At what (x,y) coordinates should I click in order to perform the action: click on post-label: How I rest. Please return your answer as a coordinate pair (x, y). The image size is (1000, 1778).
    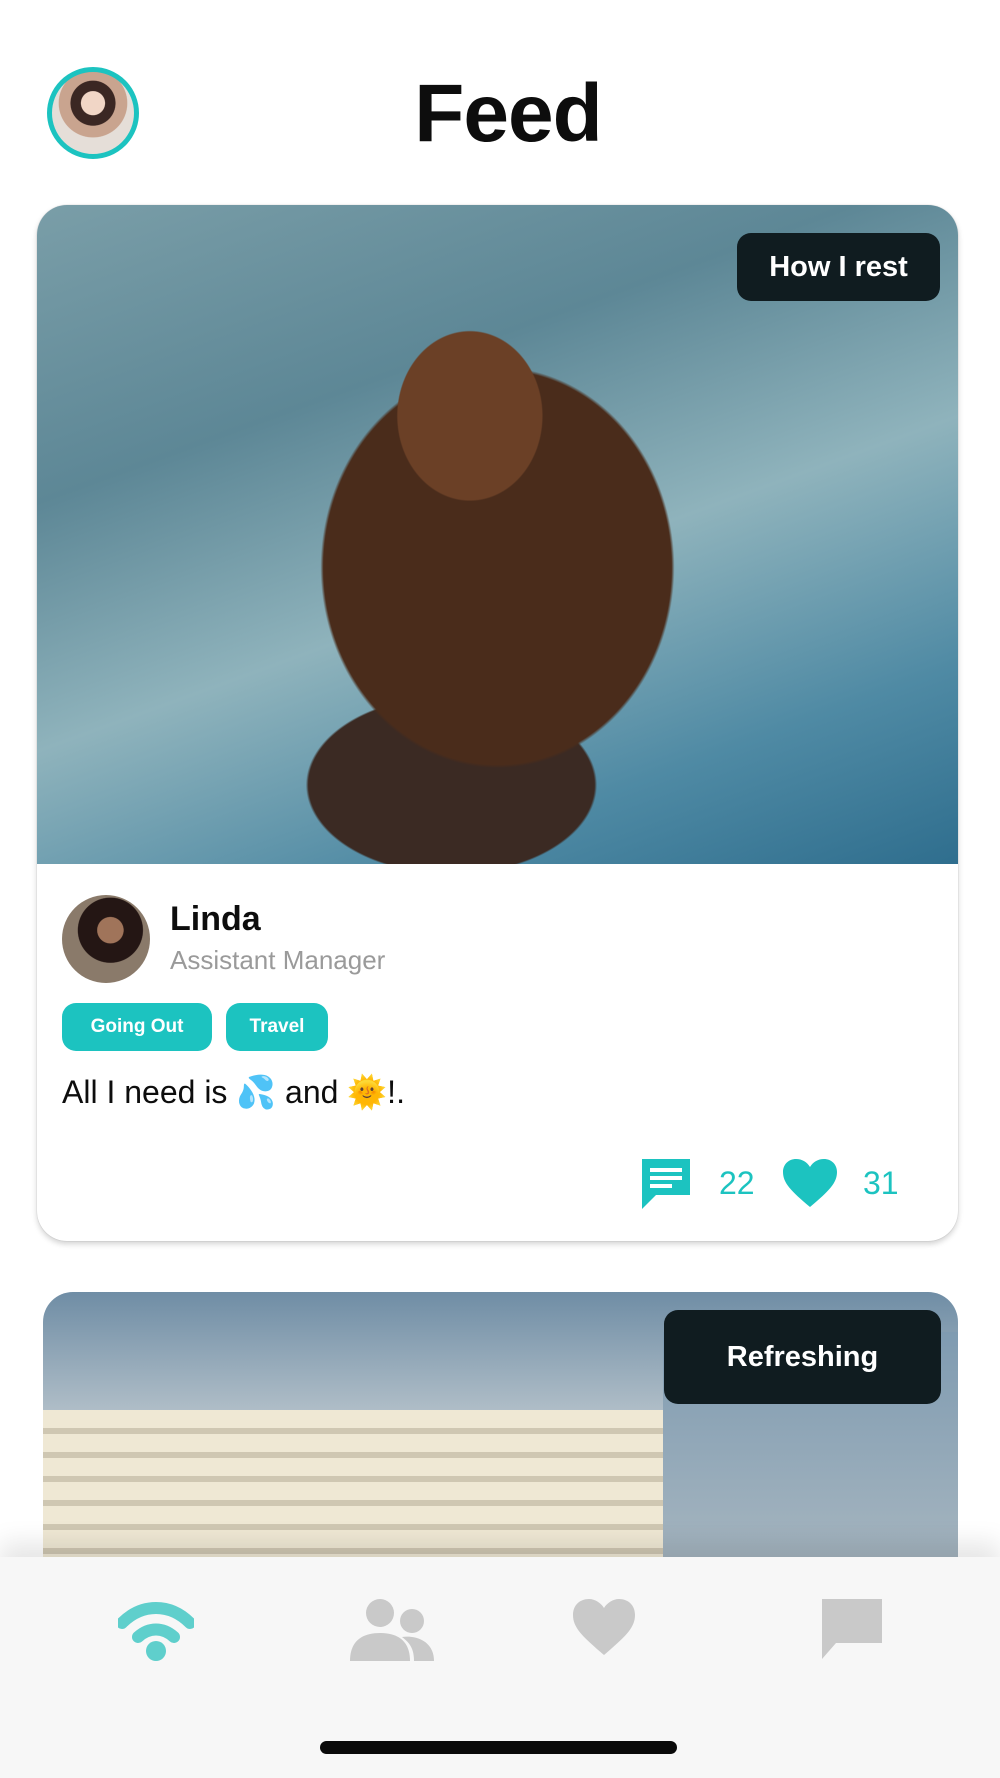
    Looking at the image, I should click on (838, 267).